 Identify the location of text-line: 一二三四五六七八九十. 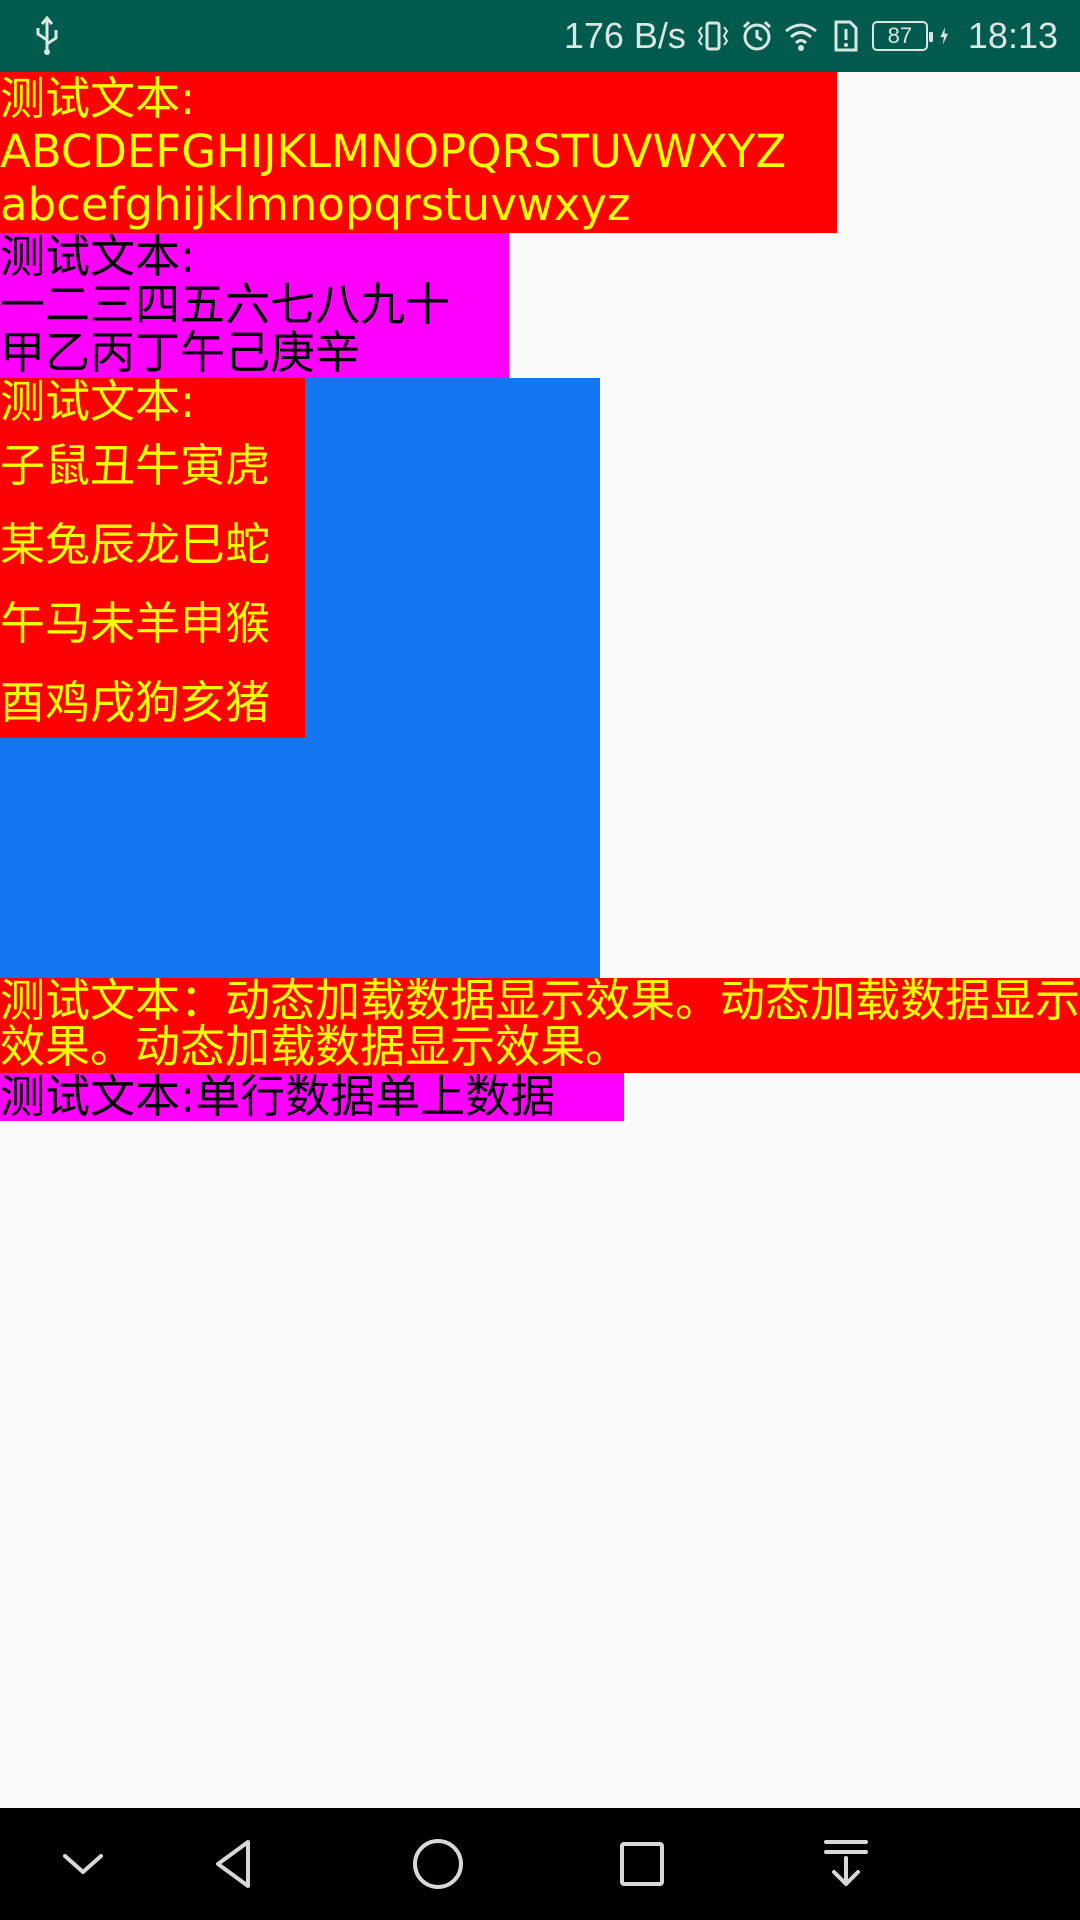
(225, 304).